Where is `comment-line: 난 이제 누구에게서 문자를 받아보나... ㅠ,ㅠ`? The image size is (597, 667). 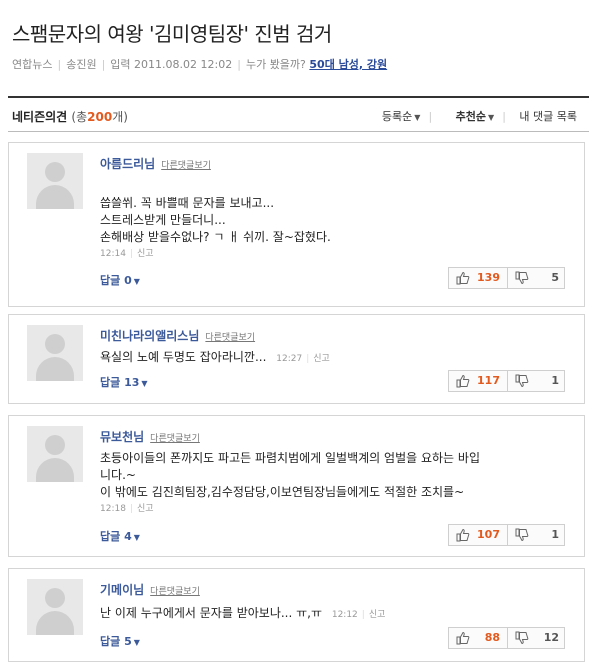 comment-line: 난 이제 누구에게서 문자를 받아보나... ㅠ,ㅠ is located at coordinates (211, 613).